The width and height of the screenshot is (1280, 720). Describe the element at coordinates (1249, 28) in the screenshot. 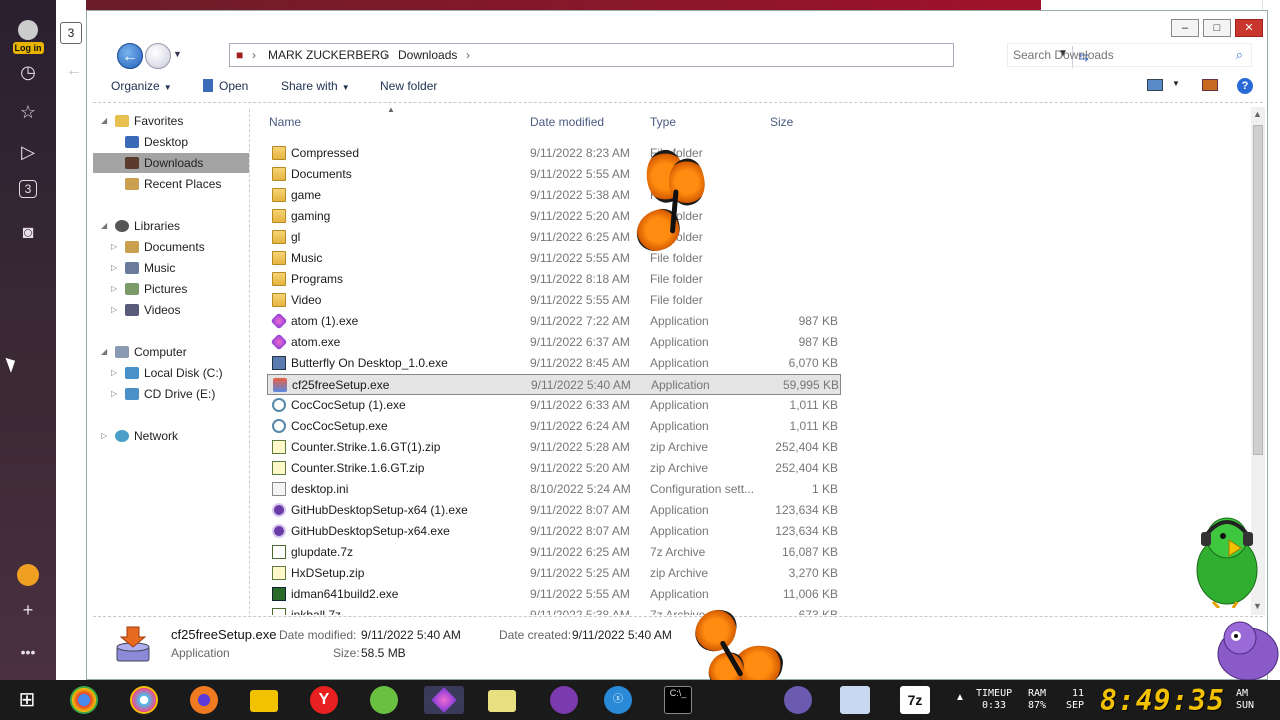

I see `close-button: ✕` at that location.